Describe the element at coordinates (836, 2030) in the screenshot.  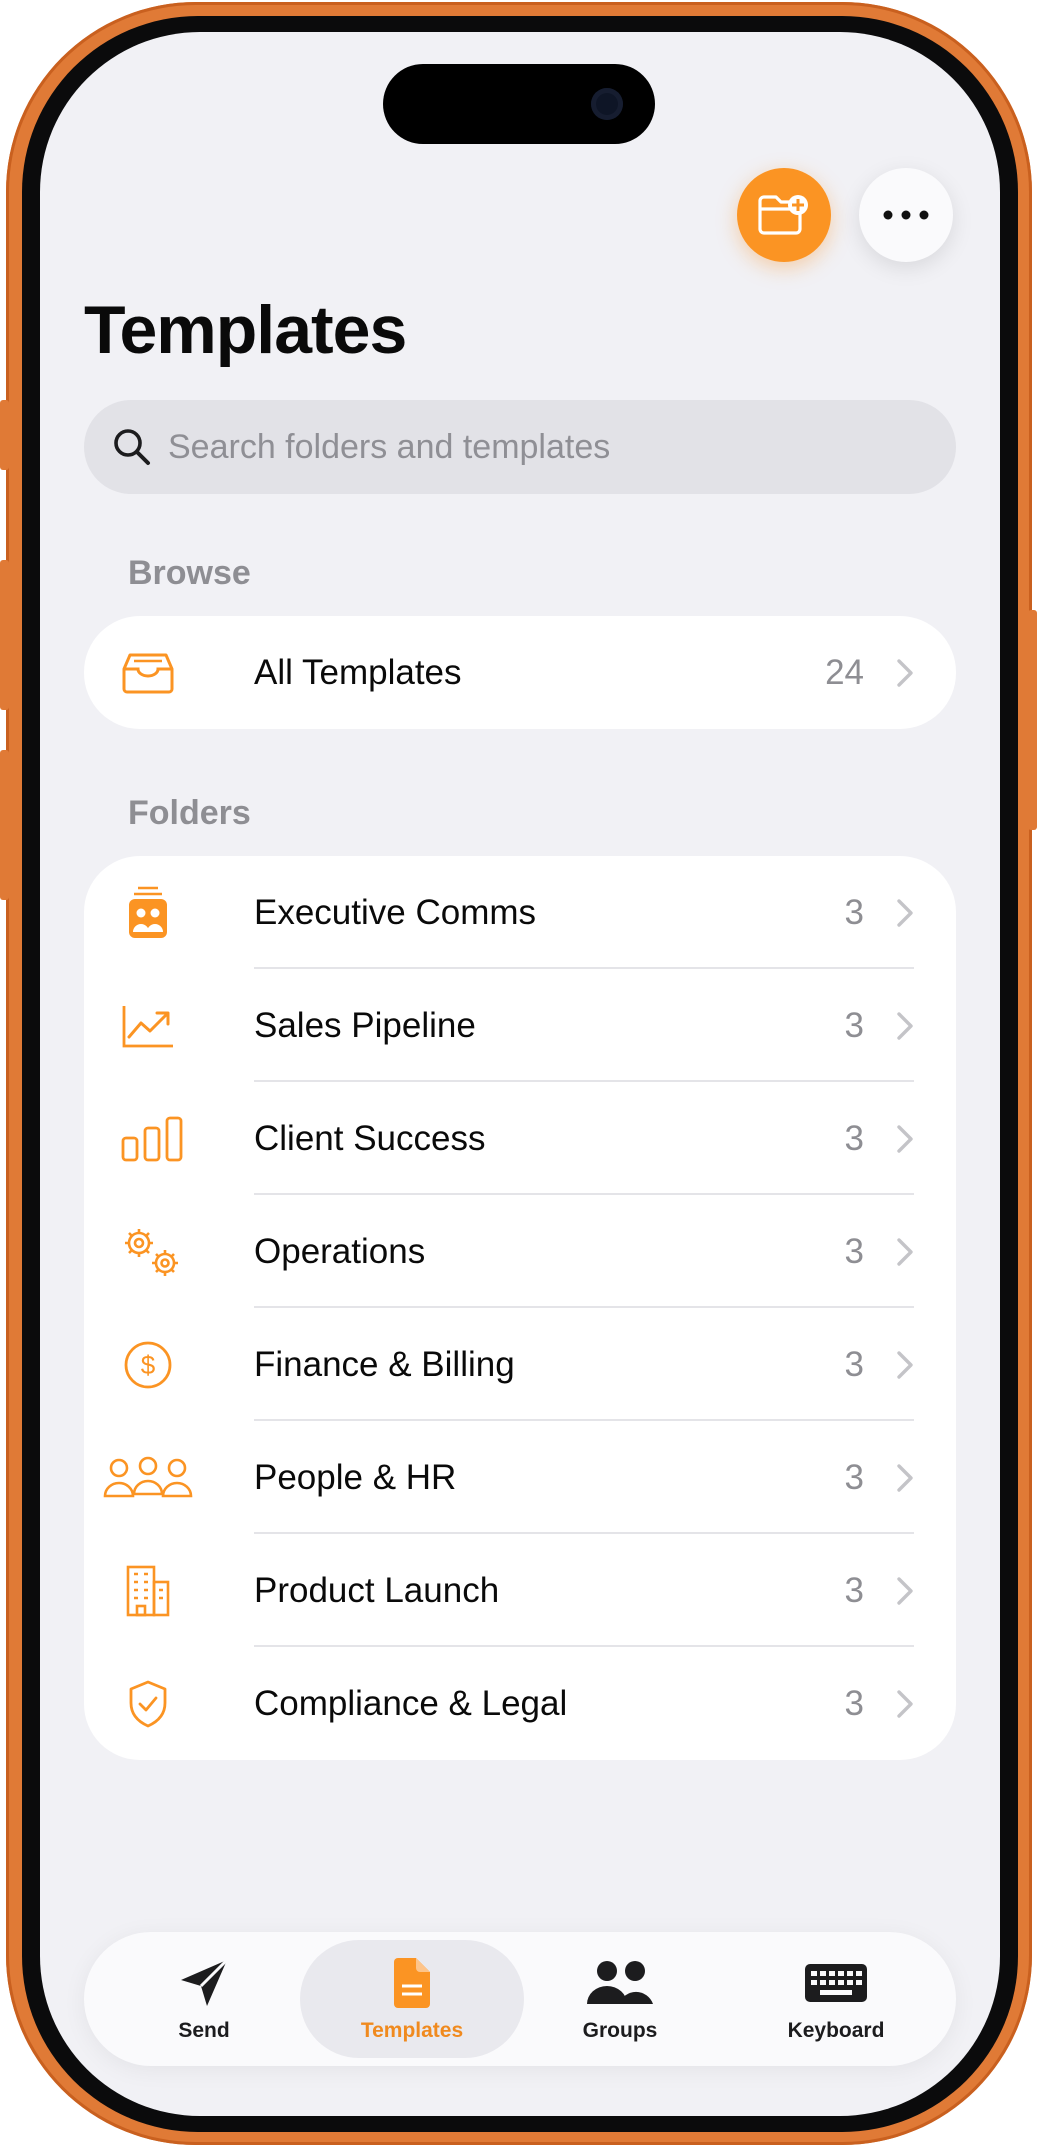
I see `tab-label: Keyboard` at that location.